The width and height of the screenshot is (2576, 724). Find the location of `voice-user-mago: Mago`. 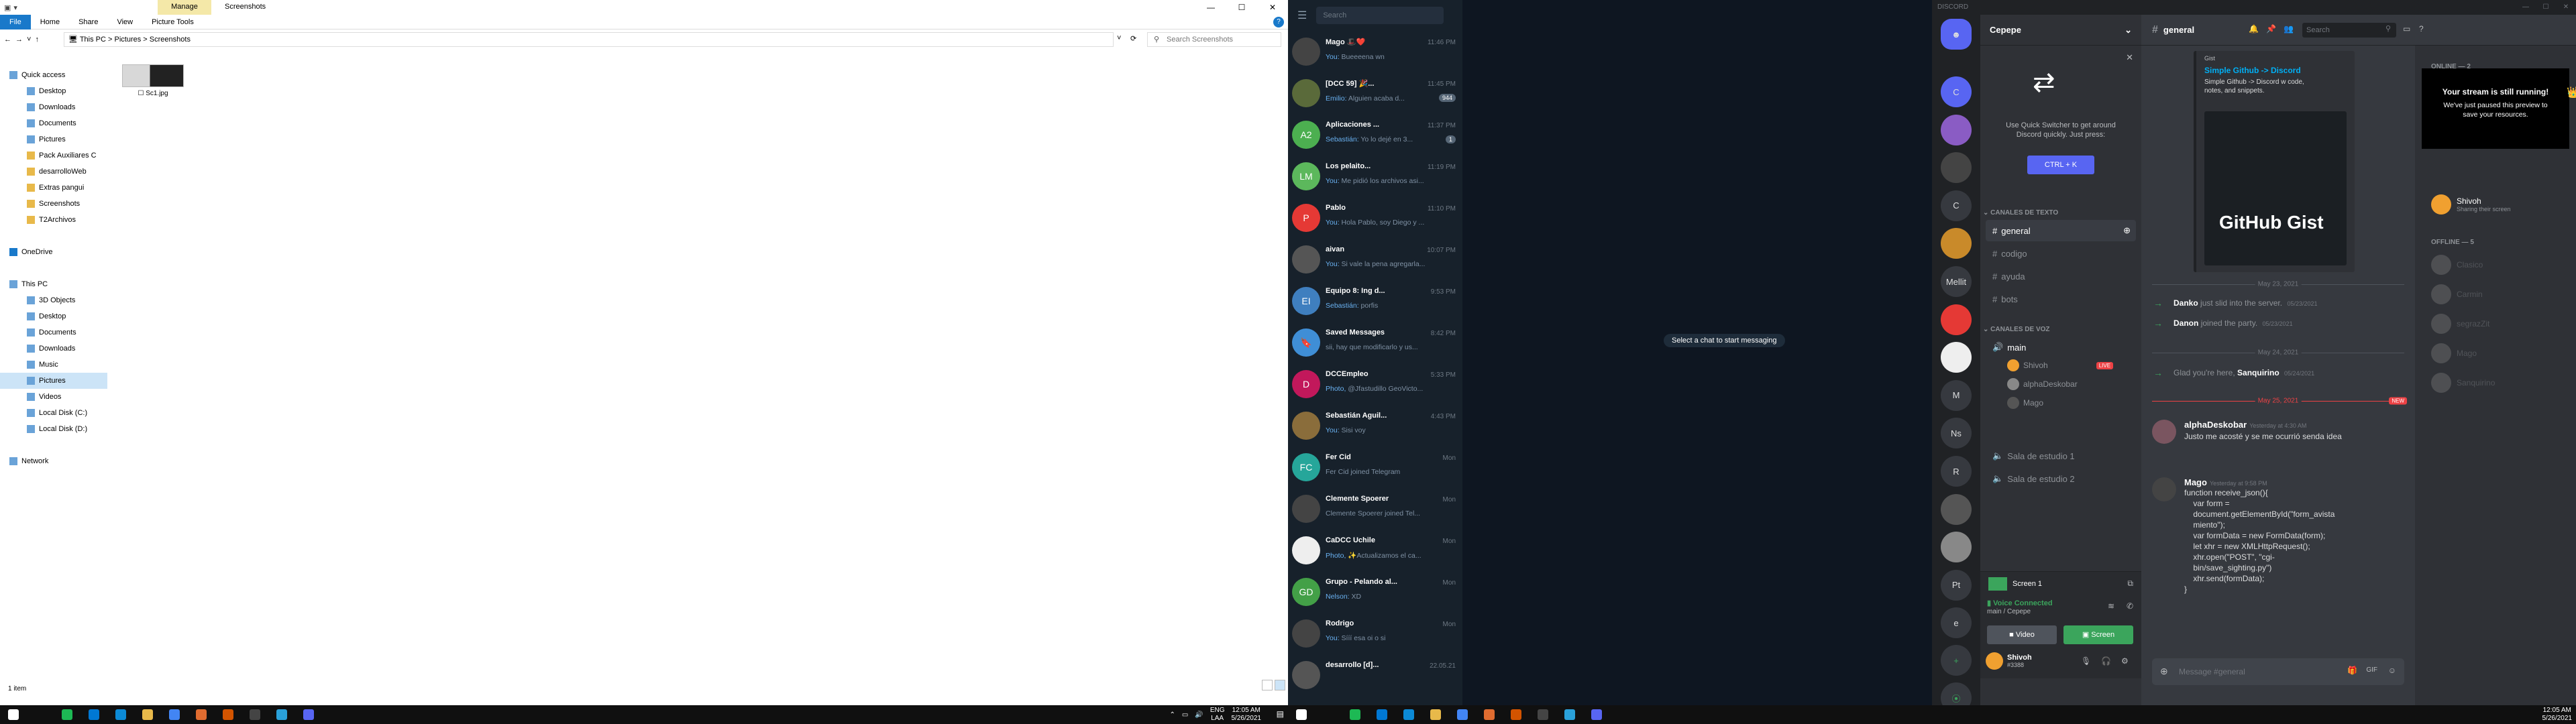

voice-user-mago: Mago is located at coordinates (2025, 403).